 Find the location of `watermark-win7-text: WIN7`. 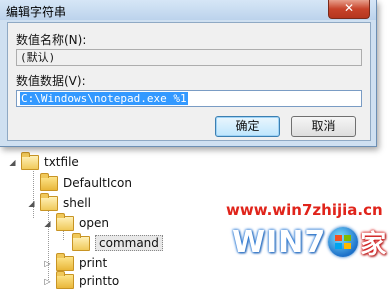

watermark-win7-text: WIN7 is located at coordinates (279, 242).